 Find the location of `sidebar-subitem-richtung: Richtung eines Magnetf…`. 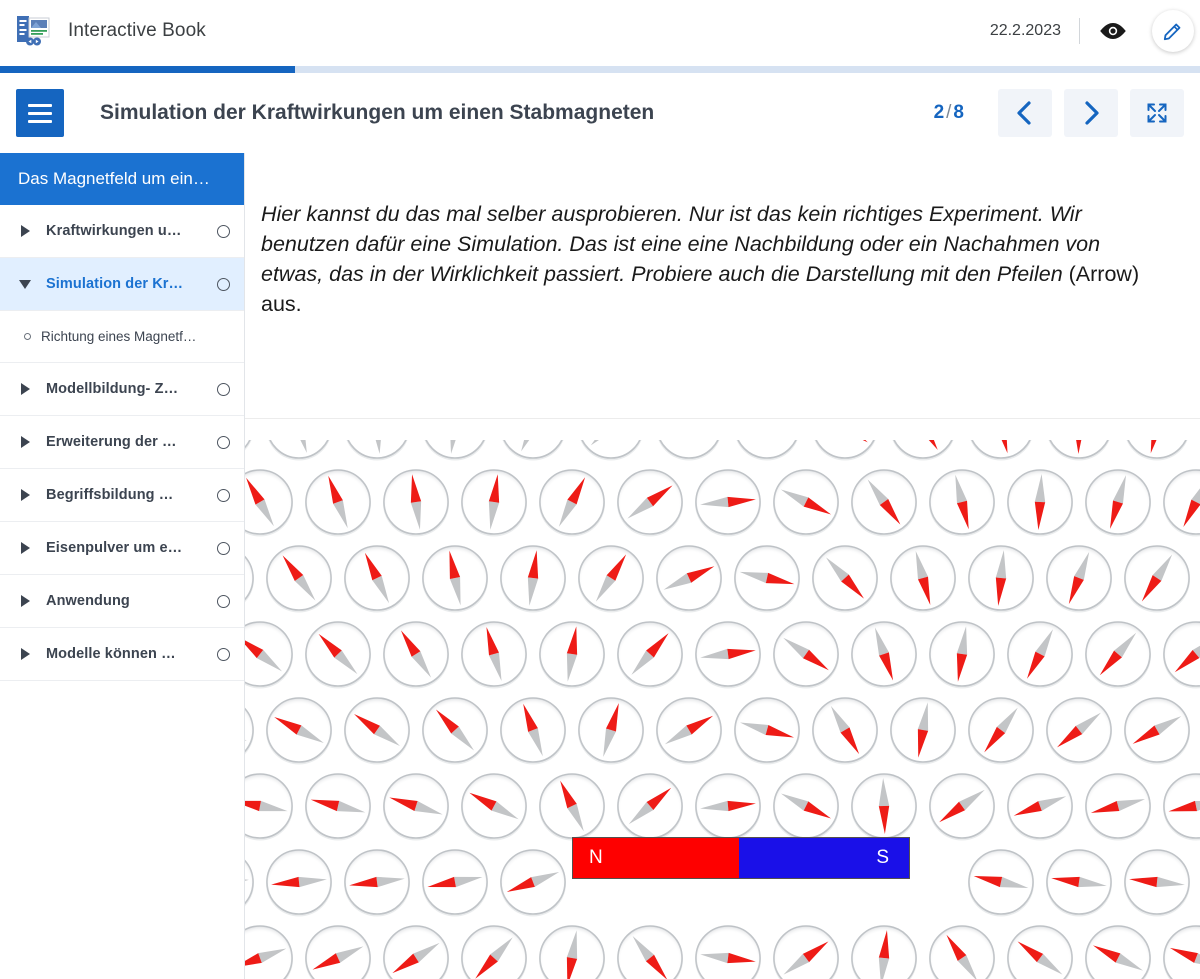

sidebar-subitem-richtung: Richtung eines Magnetf… is located at coordinates (122, 337).